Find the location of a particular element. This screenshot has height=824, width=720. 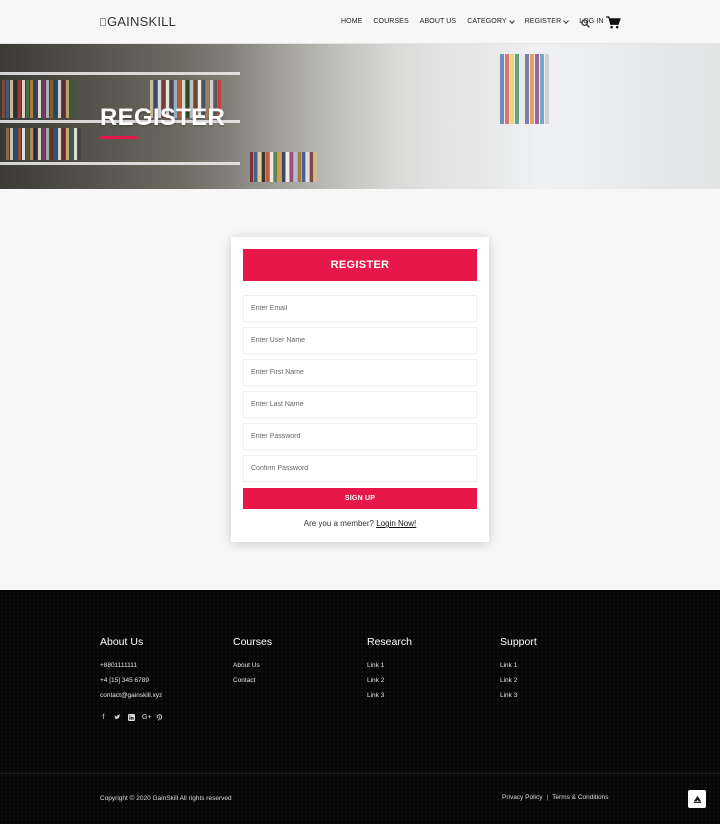

hero-glare is located at coordinates (475, 116).